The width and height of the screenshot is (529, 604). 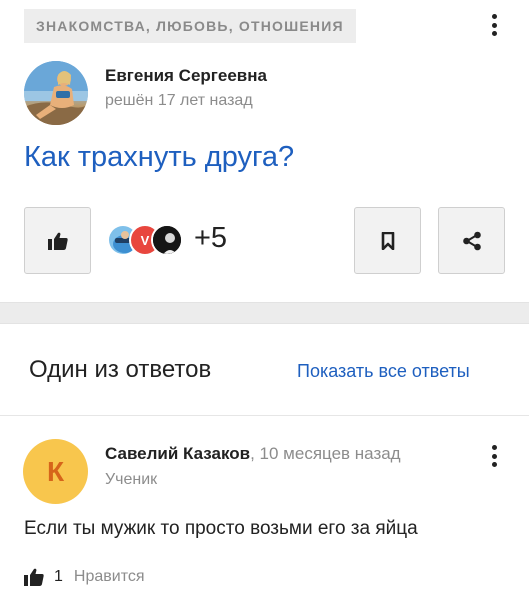 I want to click on answer-author-name: Савелий Казаков, so click(x=177, y=453).